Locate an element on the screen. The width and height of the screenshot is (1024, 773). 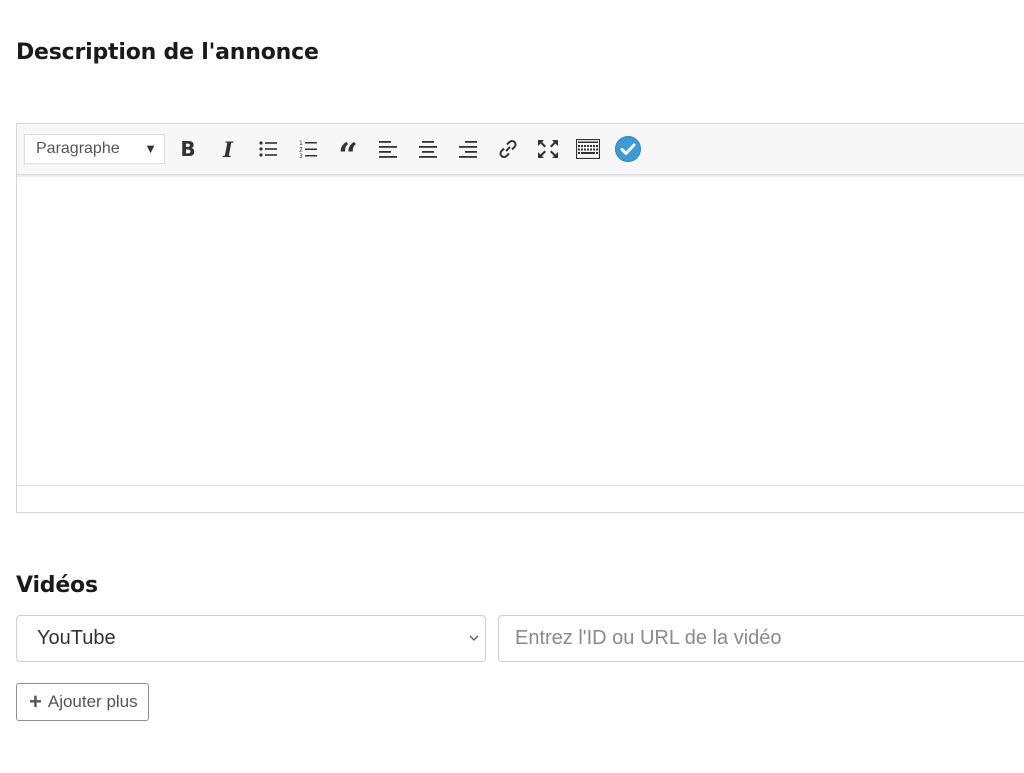
toolbar-toggle-button is located at coordinates (588, 149).